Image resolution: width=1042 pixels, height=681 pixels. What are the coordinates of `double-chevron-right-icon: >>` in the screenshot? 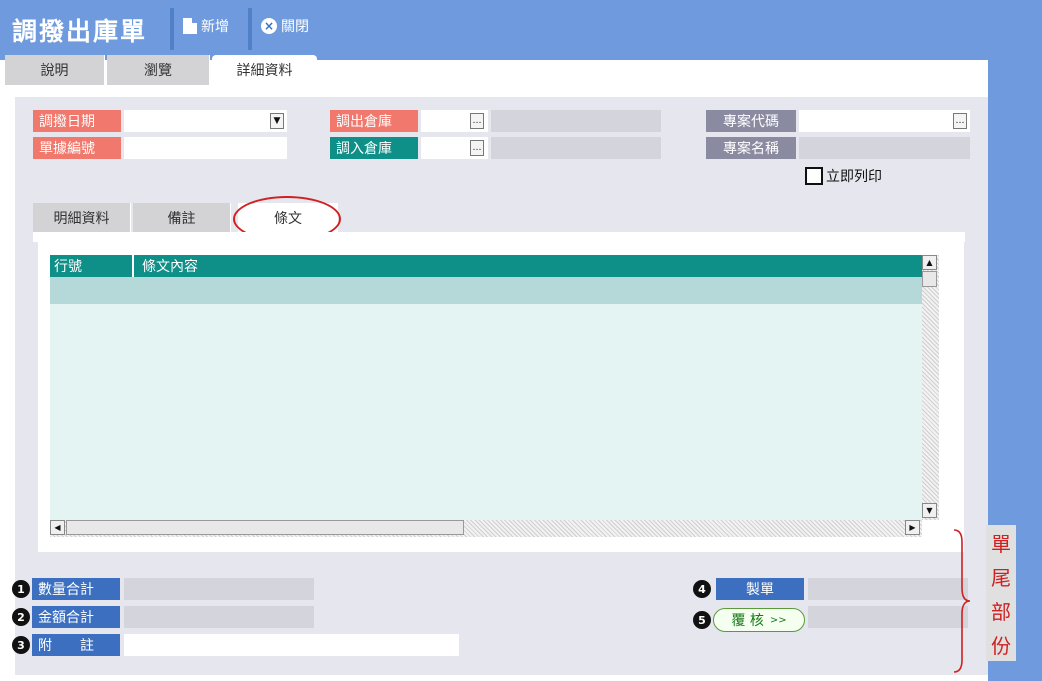 It's located at (778, 620).